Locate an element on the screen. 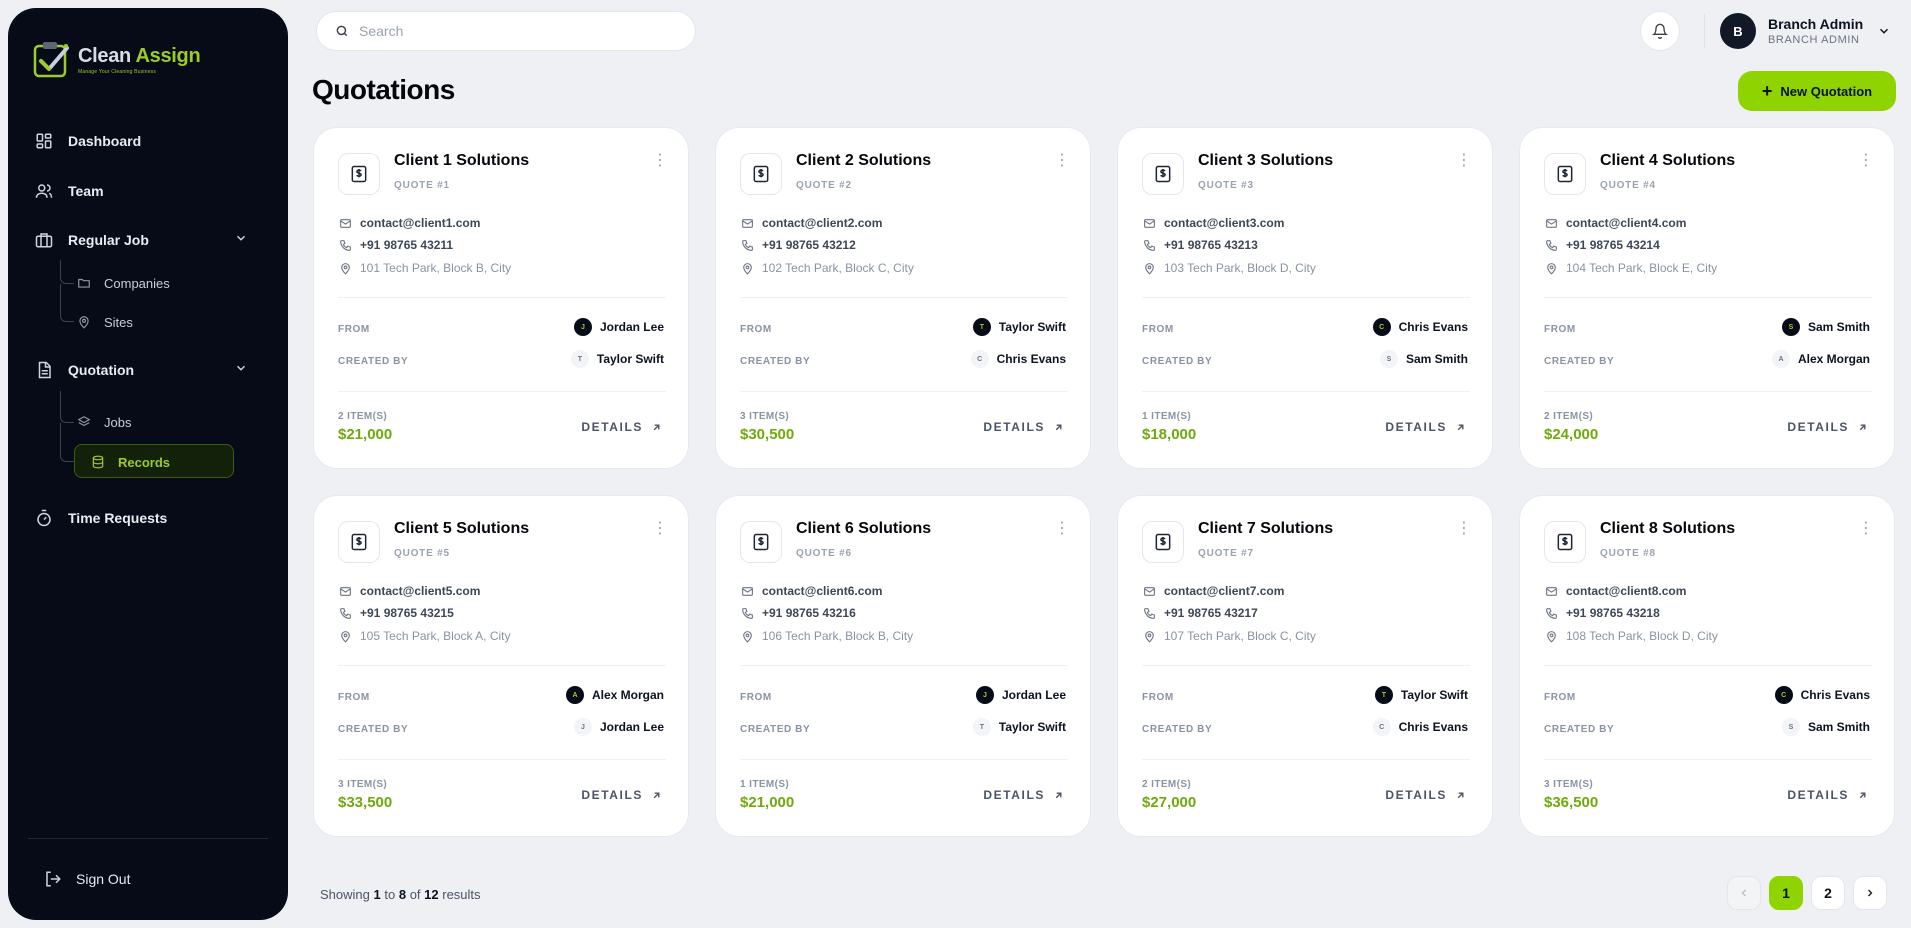 The height and width of the screenshot is (928, 1911). sign-out-button: Sign Out is located at coordinates (87, 879).